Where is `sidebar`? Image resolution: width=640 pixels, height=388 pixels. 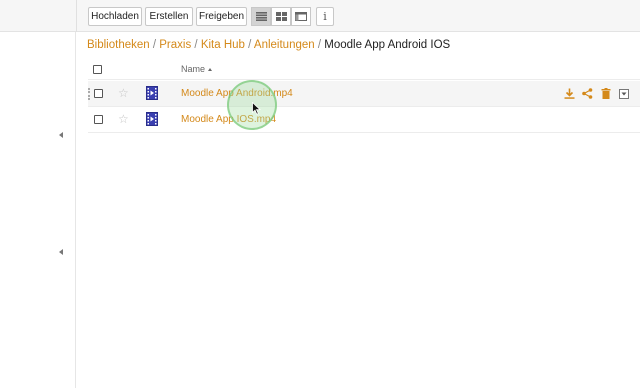
sidebar is located at coordinates (38, 210).